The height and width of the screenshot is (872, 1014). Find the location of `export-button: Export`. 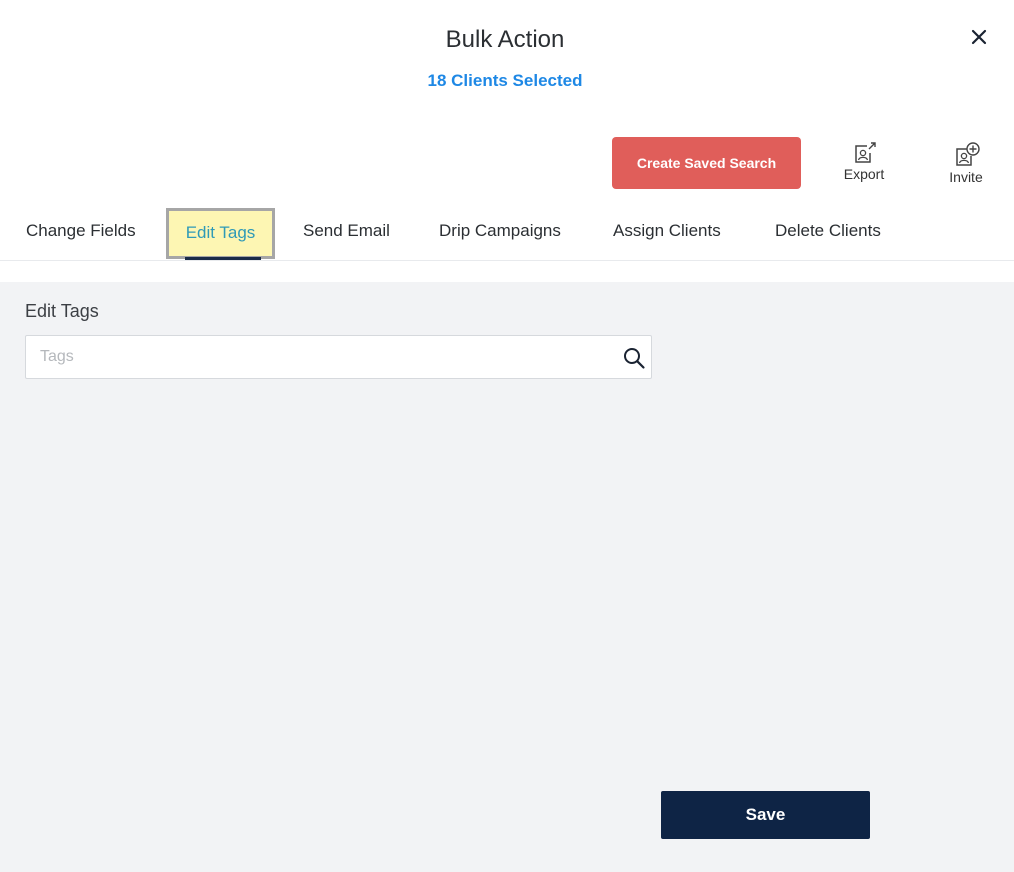

export-button: Export is located at coordinates (864, 161).